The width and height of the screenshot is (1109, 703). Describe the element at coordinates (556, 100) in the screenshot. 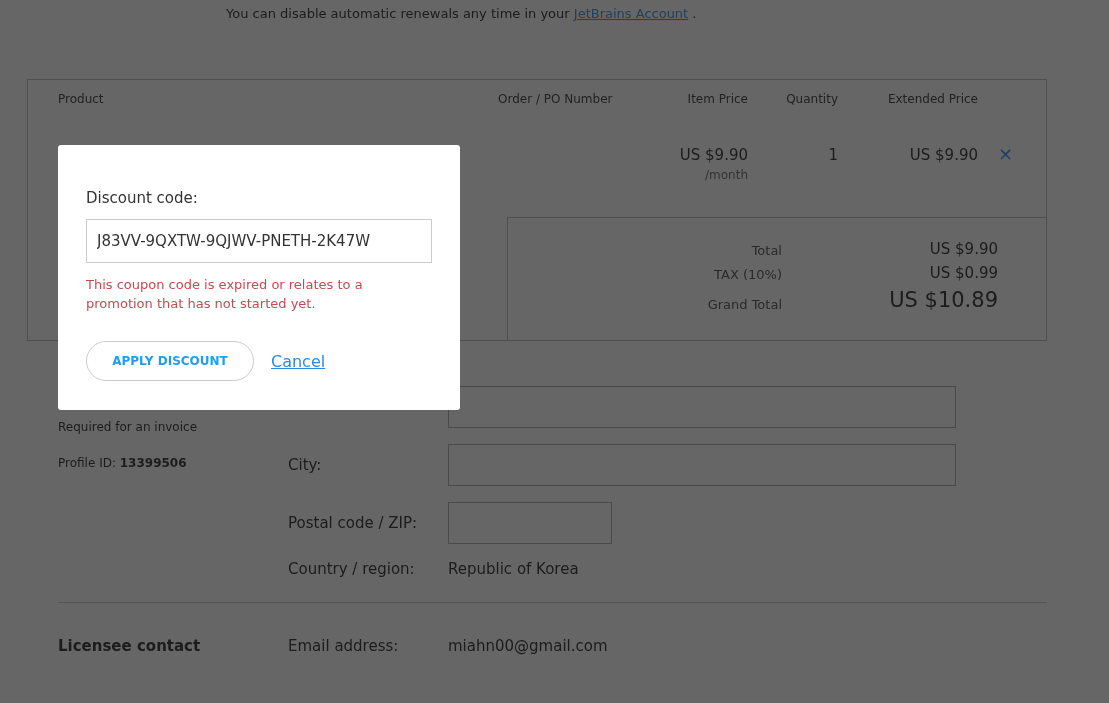

I see `column-header: Order / PO Number` at that location.